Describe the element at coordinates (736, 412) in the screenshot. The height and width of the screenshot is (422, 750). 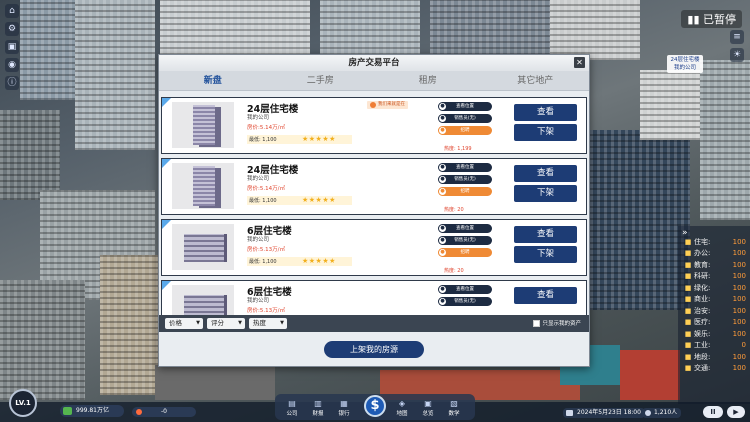
I see `game-speed-icon: ▶` at that location.